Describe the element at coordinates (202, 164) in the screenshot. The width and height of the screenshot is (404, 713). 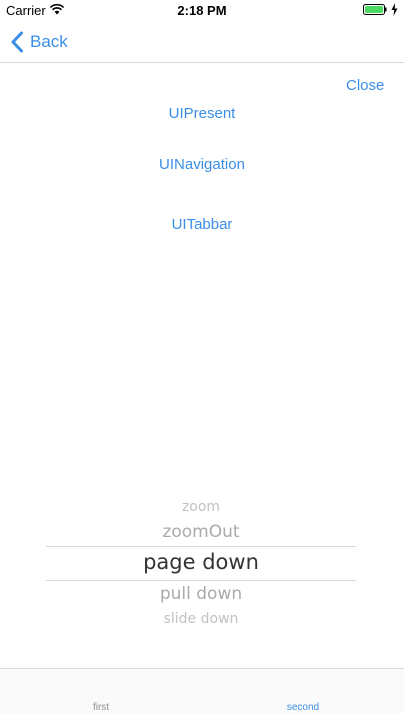
I see `link-uinavigation: UINavigation` at that location.